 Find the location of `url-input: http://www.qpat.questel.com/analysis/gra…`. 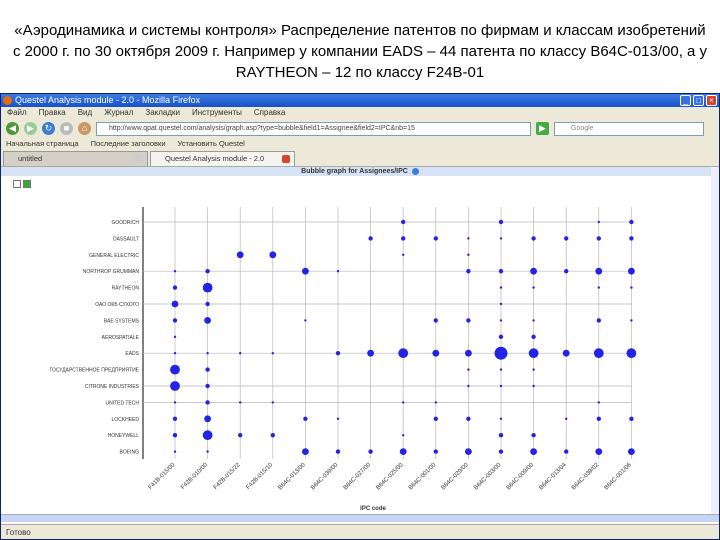

url-input: http://www.qpat.questel.com/analysis/gra… is located at coordinates (313, 128).